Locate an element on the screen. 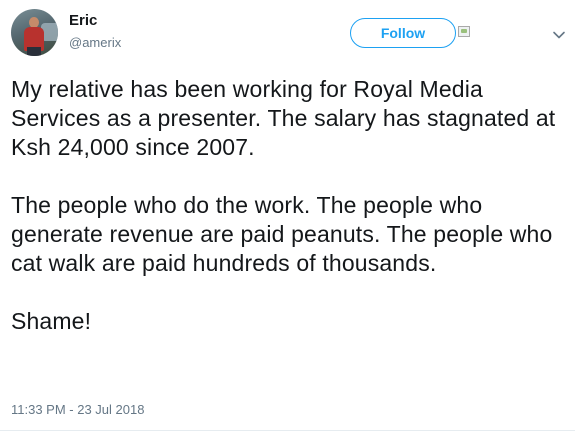 This screenshot has height=438, width=575. tweet-paragraph: Shame! is located at coordinates (51, 321).